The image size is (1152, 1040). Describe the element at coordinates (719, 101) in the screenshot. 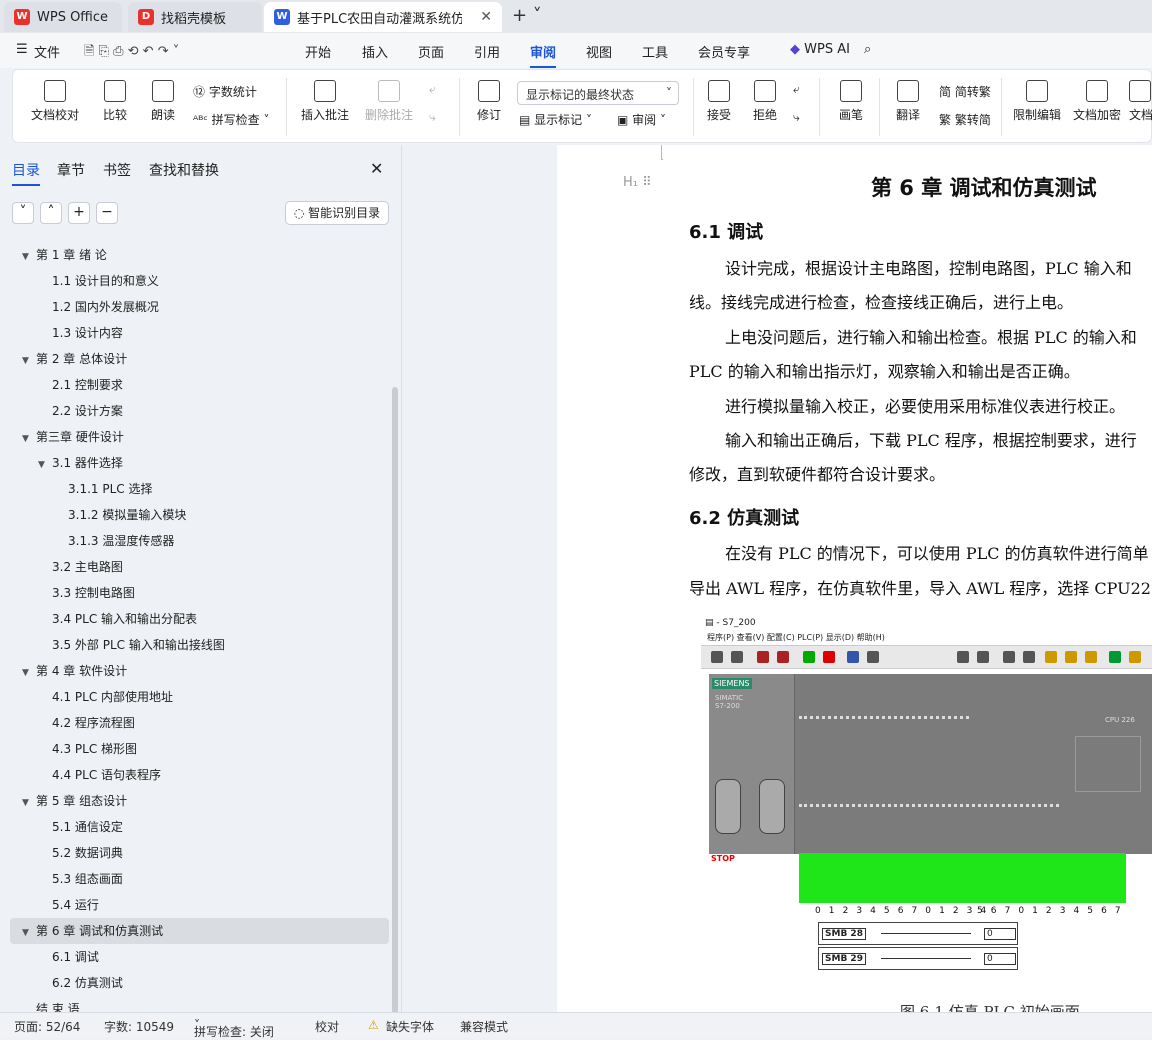

I see `accept-button: 接受` at that location.